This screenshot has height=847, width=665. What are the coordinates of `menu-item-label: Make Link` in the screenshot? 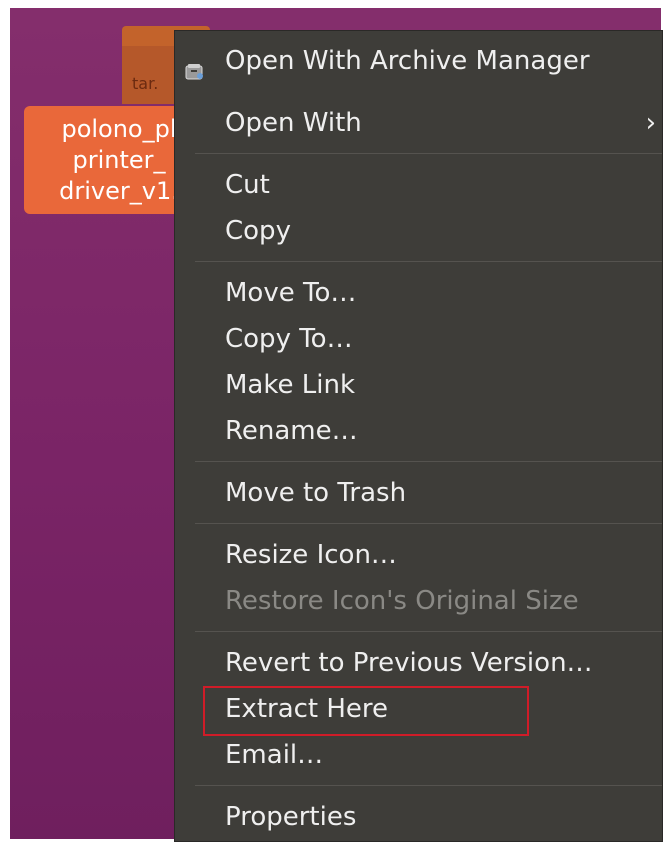 It's located at (290, 385).